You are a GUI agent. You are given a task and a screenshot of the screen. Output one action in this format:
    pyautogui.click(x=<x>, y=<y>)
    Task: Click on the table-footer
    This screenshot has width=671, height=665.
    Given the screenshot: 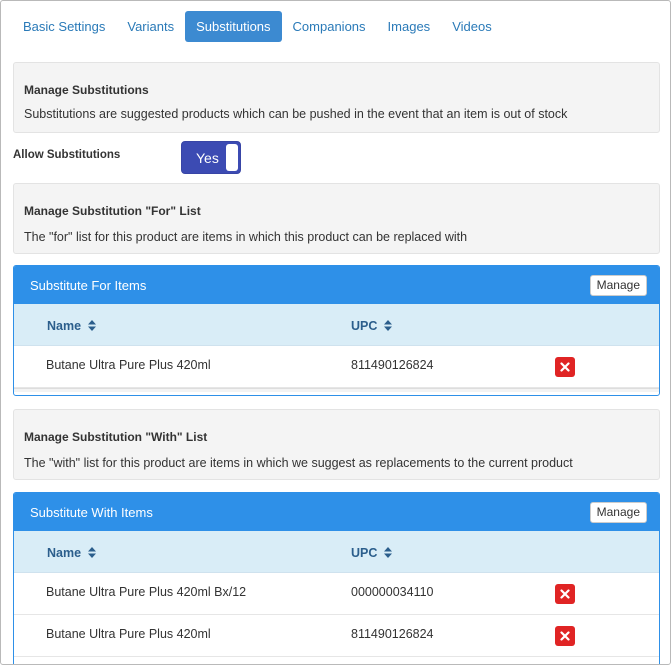 What is the action you would take?
    pyautogui.click(x=336, y=390)
    